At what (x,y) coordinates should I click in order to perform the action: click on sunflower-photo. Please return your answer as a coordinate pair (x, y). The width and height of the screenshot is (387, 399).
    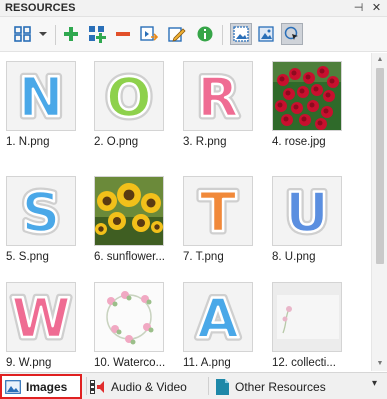
    Looking at the image, I should click on (129, 211).